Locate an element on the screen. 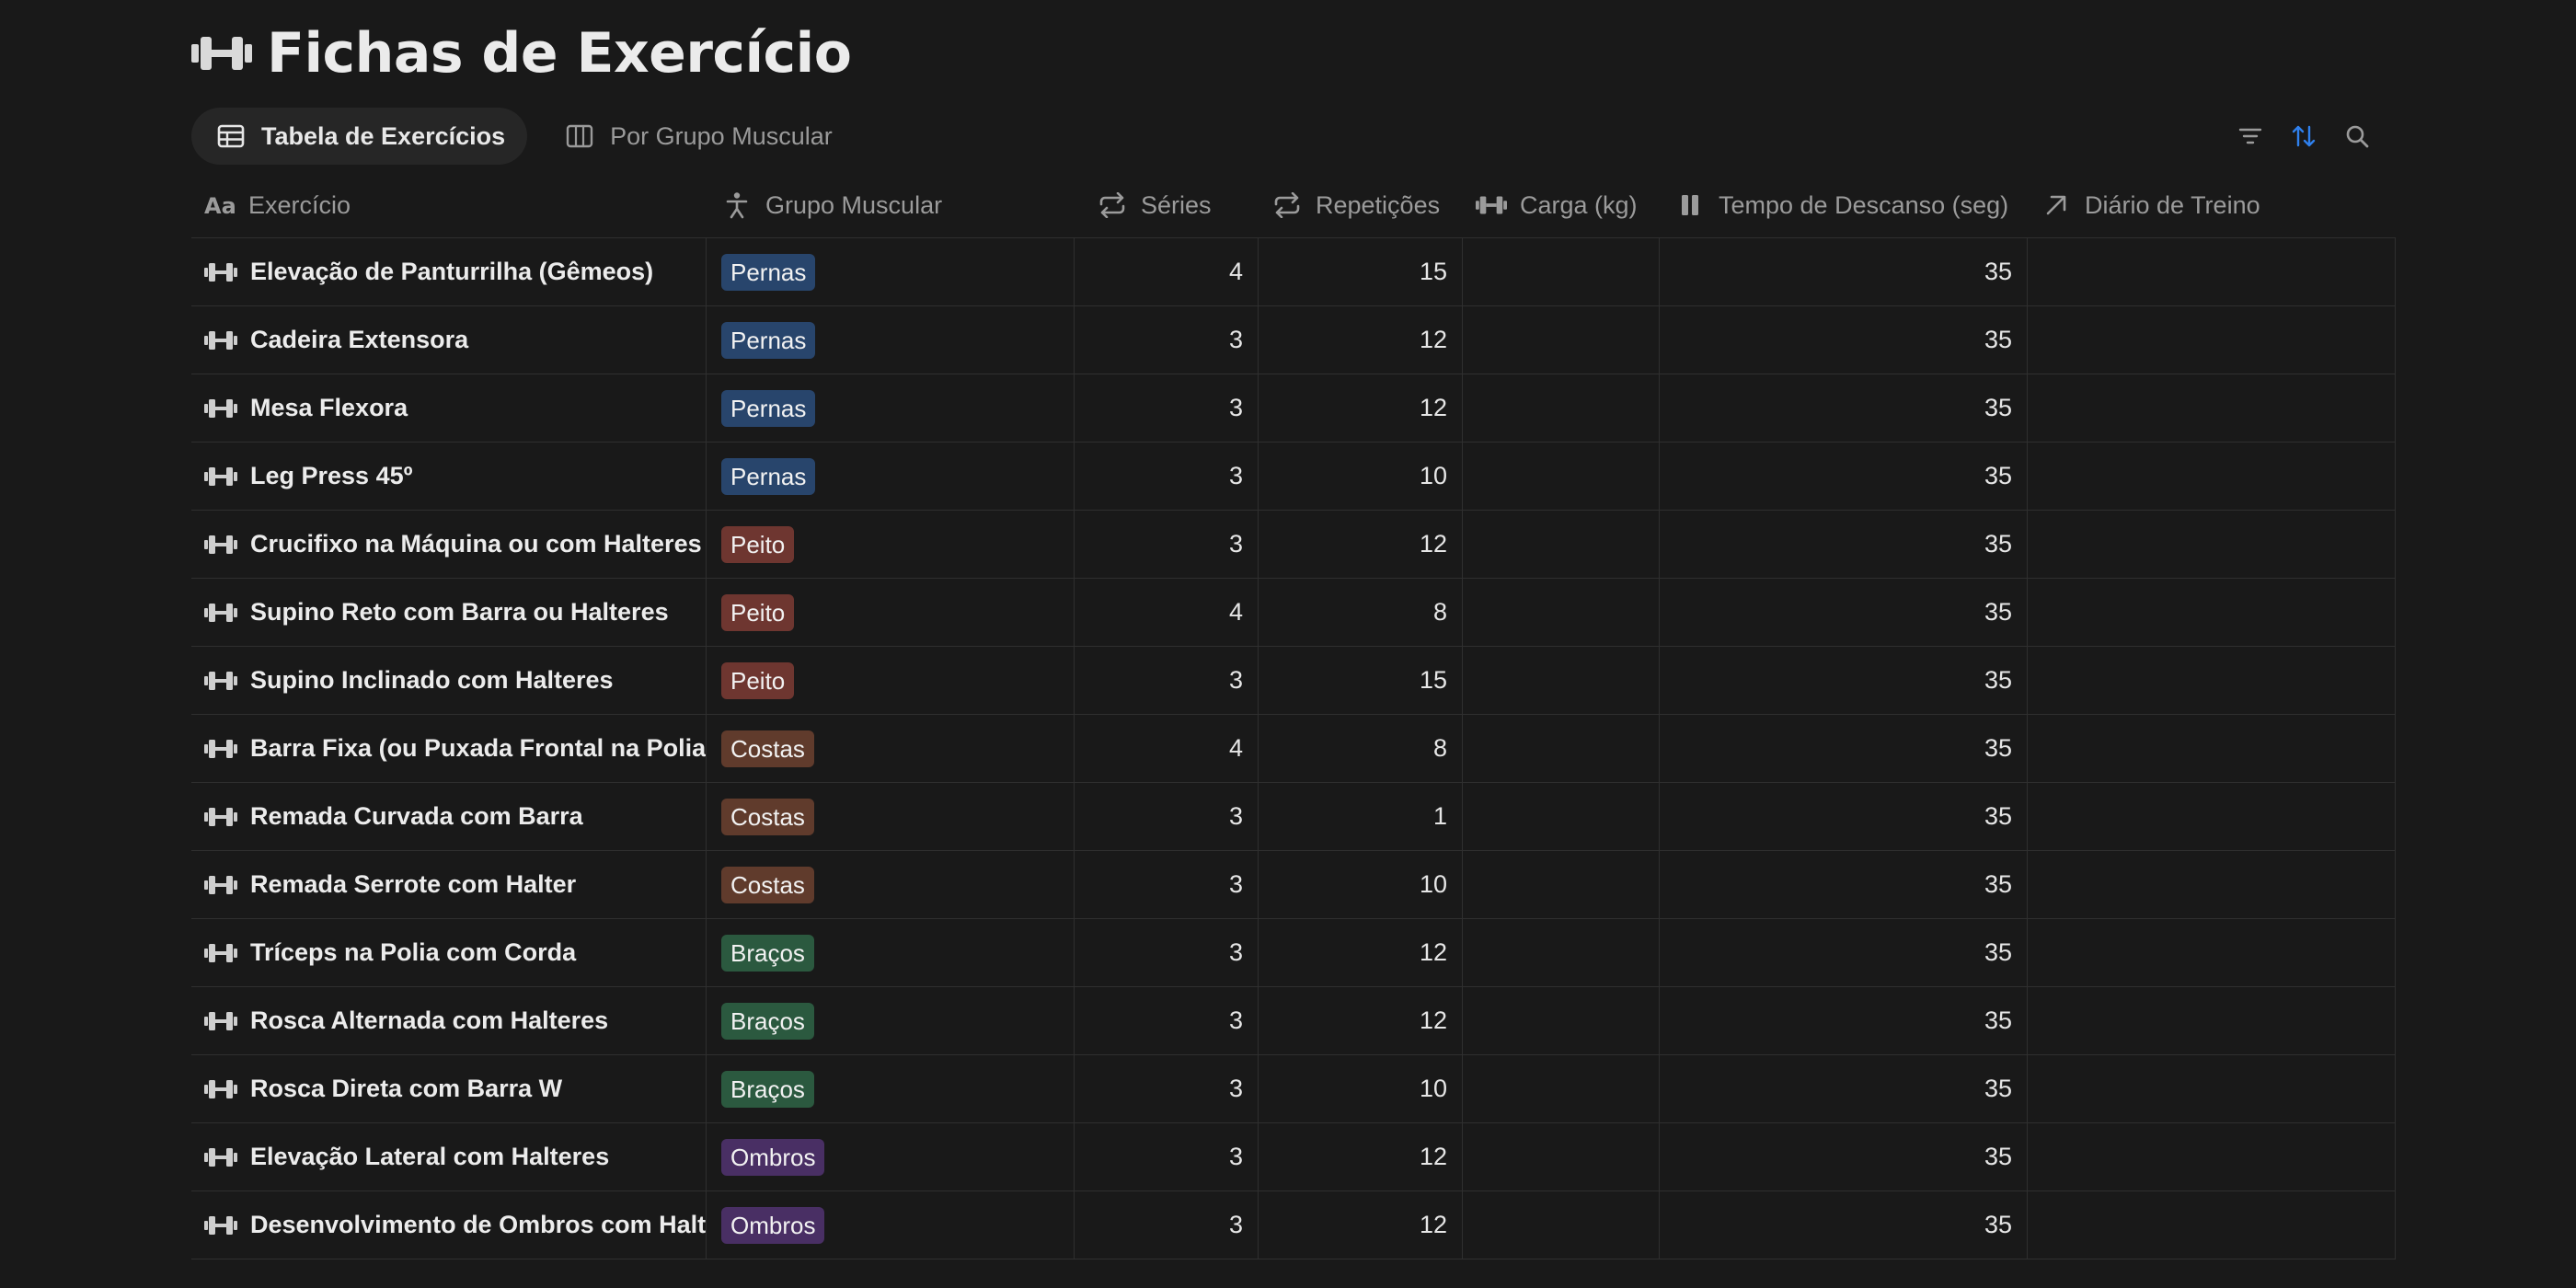 This screenshot has width=2576, height=1288. cell-exercicio: Leg Press 45º is located at coordinates (449, 476).